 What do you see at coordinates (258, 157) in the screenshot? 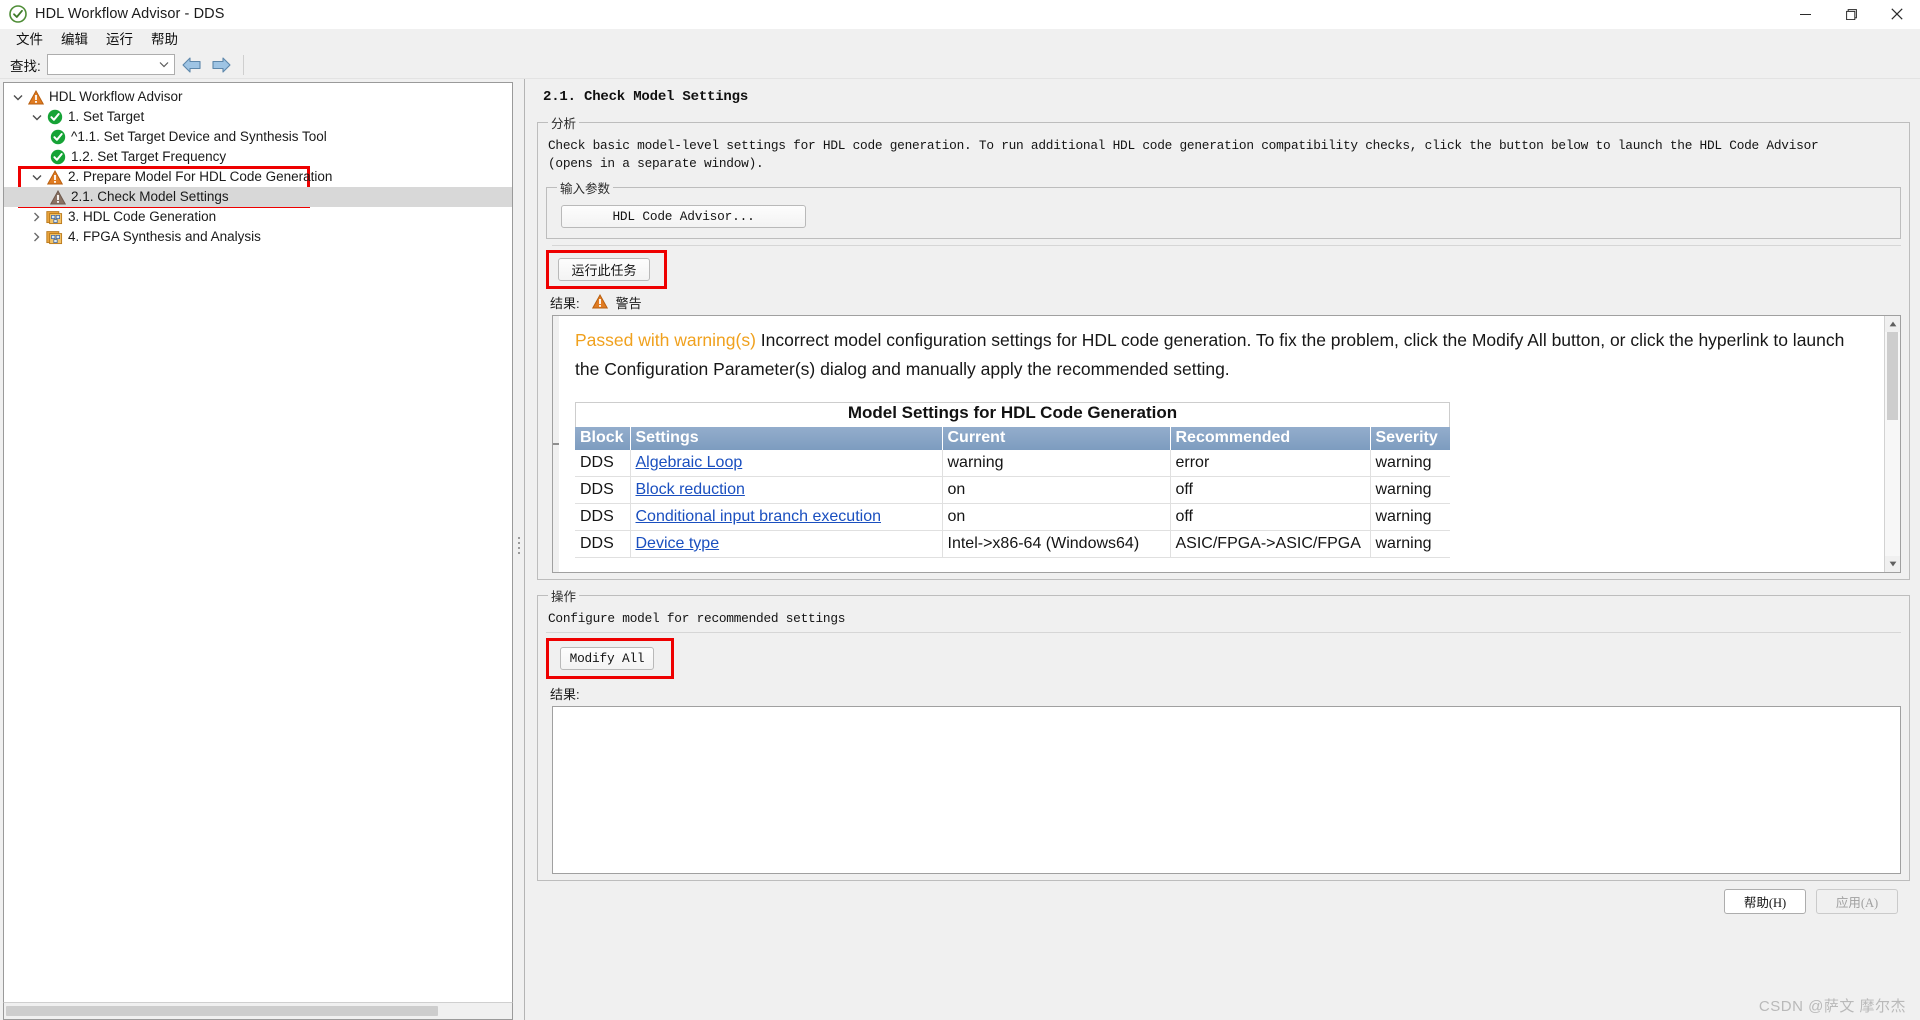
I see `tree-item-set-target-frequency: 1.2. Set Target Frequency` at bounding box center [258, 157].